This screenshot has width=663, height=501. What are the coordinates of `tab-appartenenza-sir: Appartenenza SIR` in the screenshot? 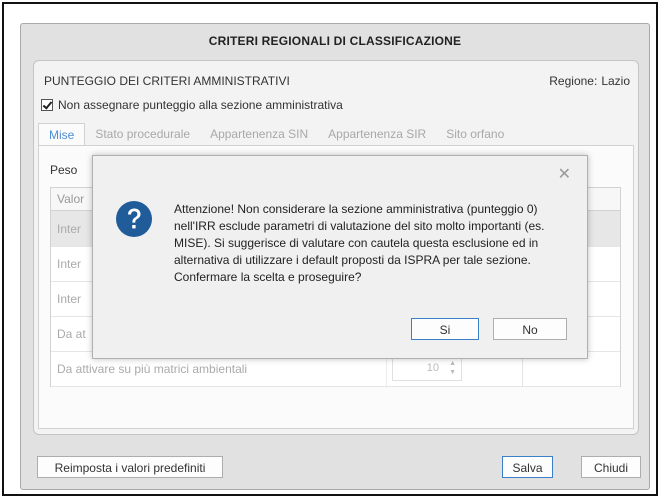 It's located at (377, 134).